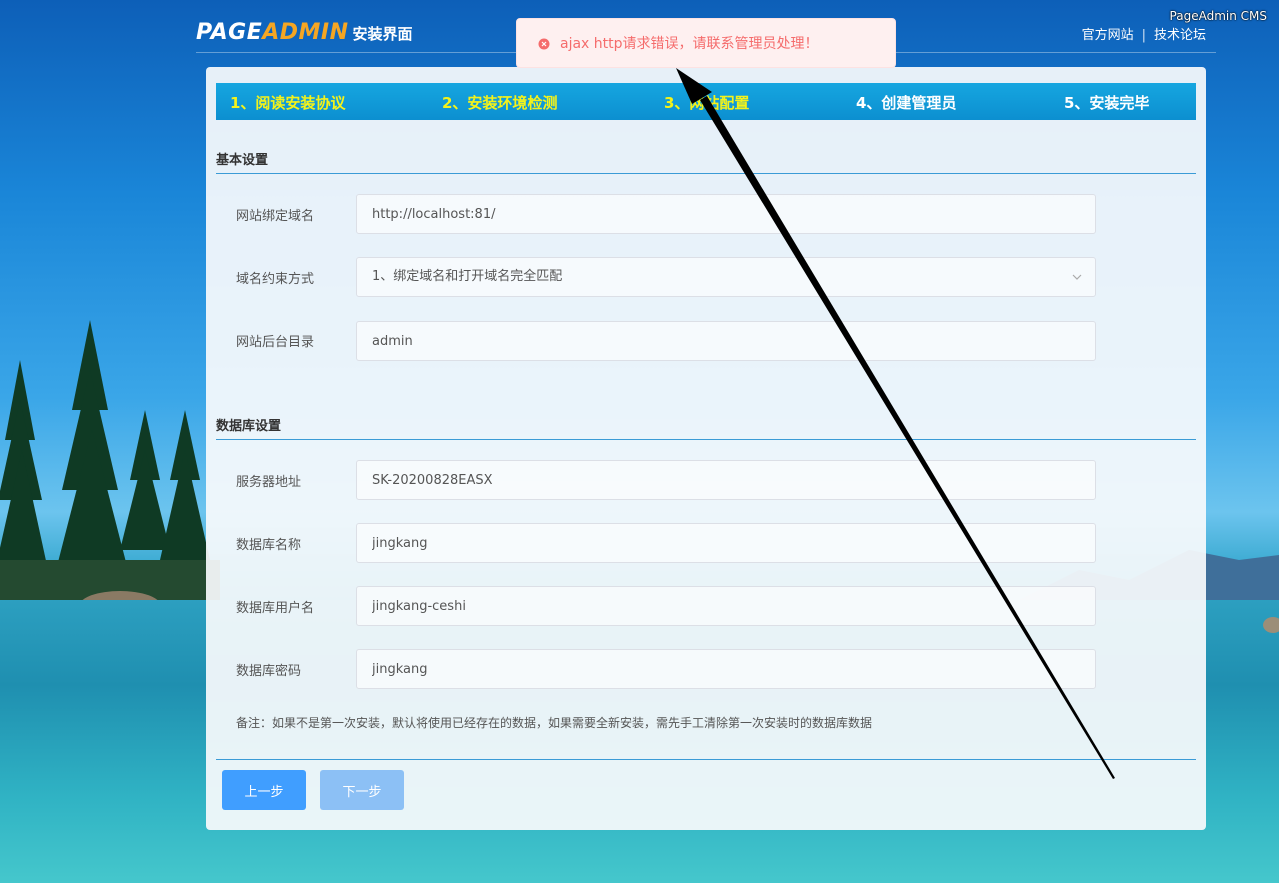  Describe the element at coordinates (288, 103) in the screenshot. I see `step-1: 1、阅读安装协议` at that location.